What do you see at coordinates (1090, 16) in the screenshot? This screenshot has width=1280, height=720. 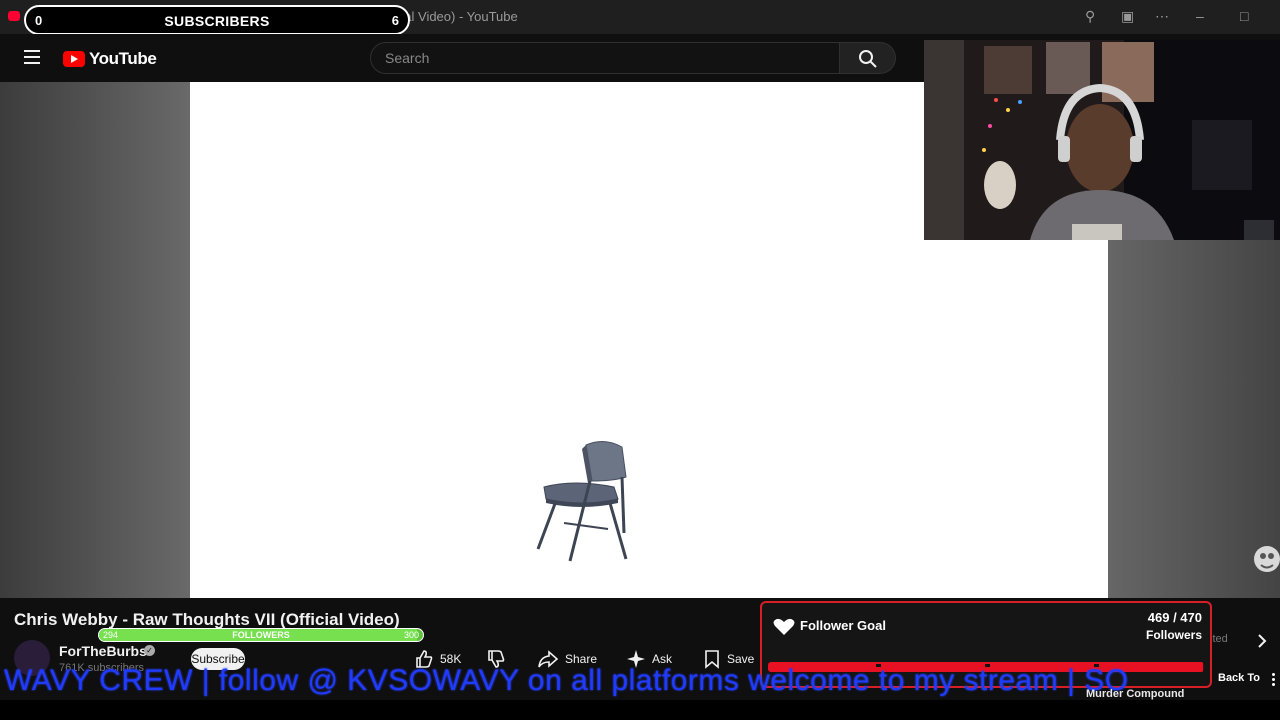 I see `zoom-icon: ⚲` at bounding box center [1090, 16].